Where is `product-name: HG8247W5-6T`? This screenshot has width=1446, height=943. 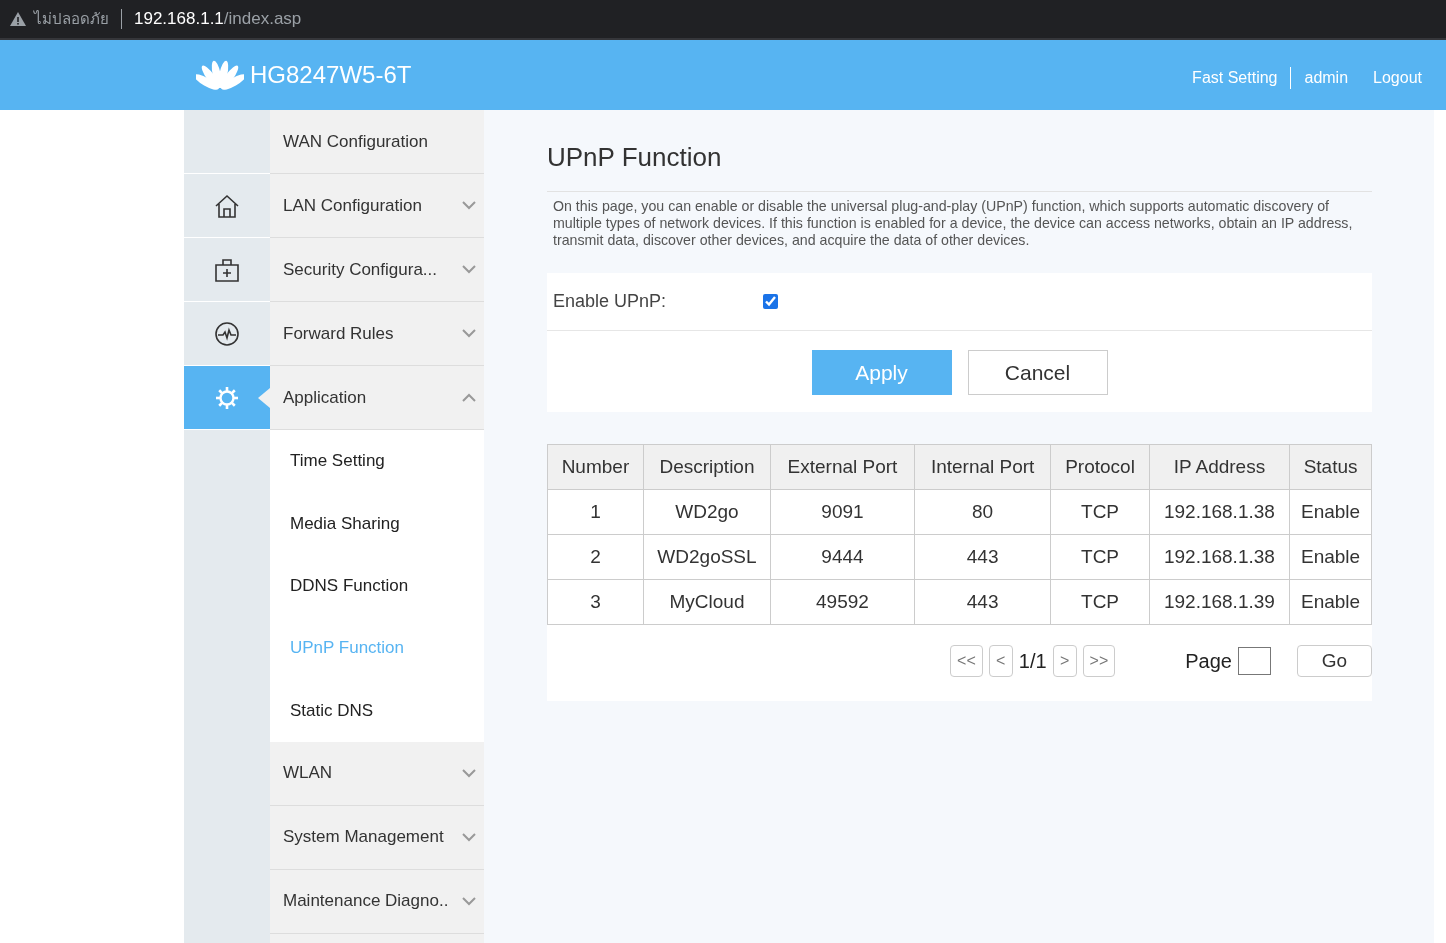
product-name: HG8247W5-6T is located at coordinates (331, 75).